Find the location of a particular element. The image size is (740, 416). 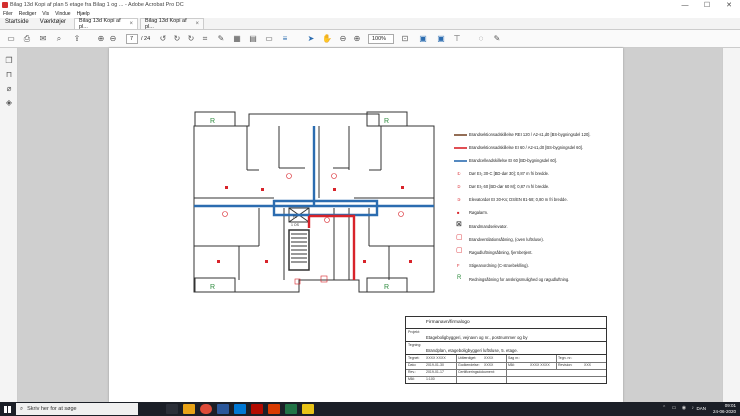

tb-cell: Udfærdiget: is located at coordinates (467, 358).